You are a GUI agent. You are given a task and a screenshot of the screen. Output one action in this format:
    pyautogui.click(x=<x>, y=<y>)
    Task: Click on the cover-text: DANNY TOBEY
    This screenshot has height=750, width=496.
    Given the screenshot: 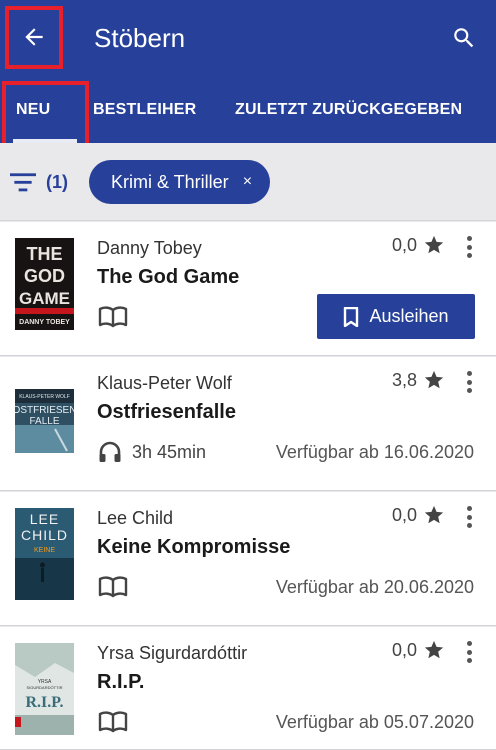 What is the action you would take?
    pyautogui.click(x=44, y=322)
    